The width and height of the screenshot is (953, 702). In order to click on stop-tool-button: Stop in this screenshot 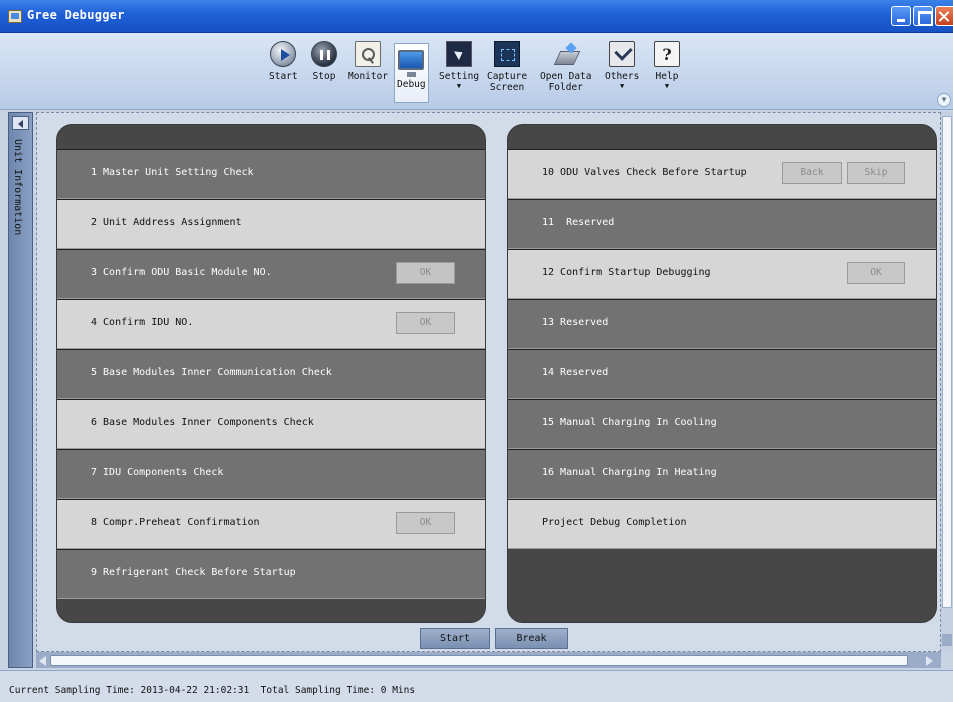, I will do `click(324, 61)`.